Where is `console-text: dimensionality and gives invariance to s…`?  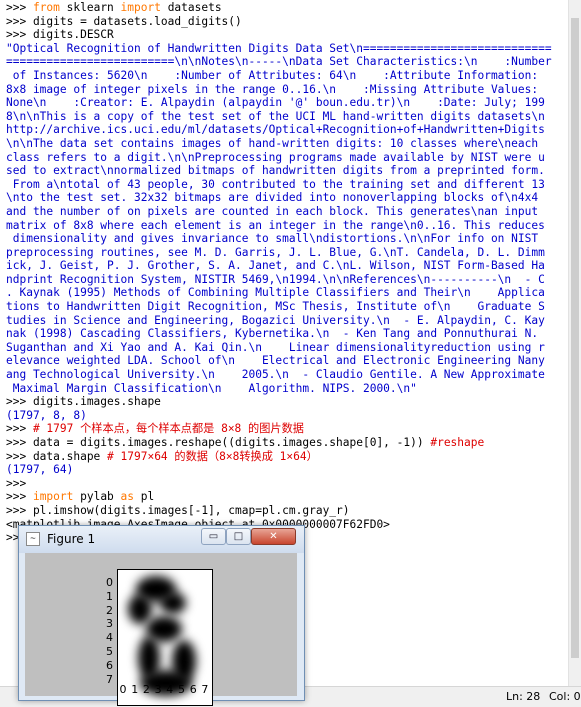
console-text: dimensionality and gives invariance to s… is located at coordinates (272, 239).